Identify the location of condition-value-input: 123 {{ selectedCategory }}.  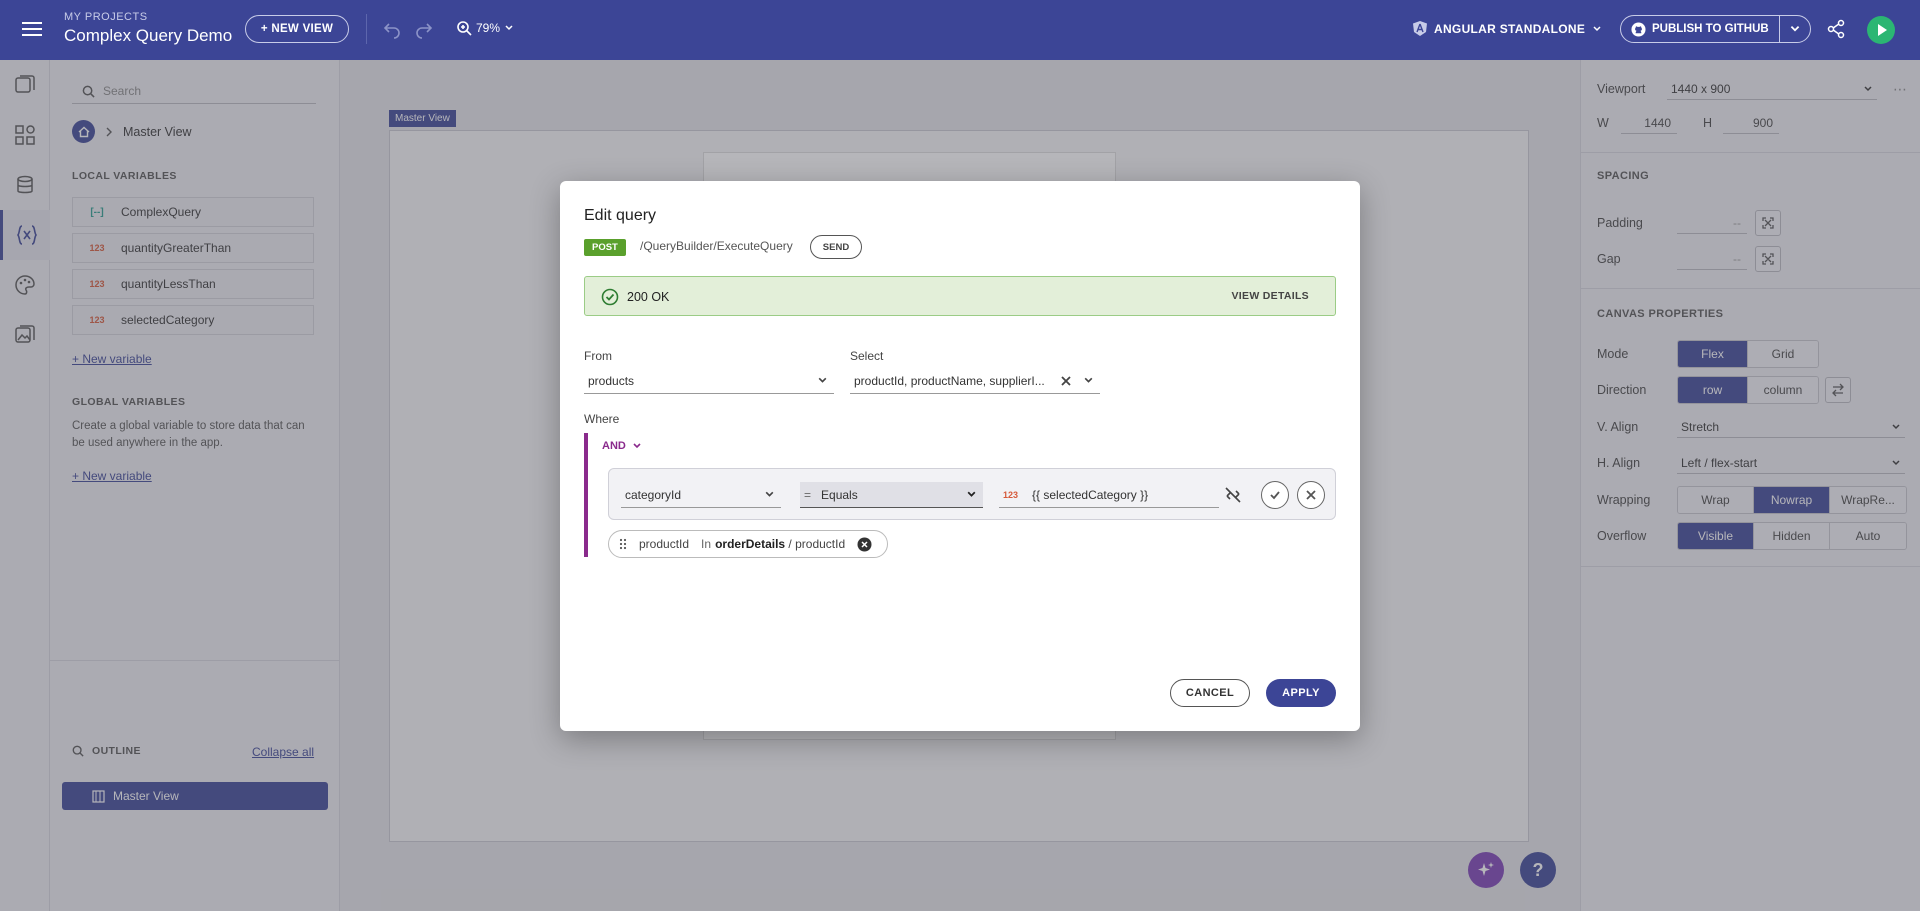
(1109, 495).